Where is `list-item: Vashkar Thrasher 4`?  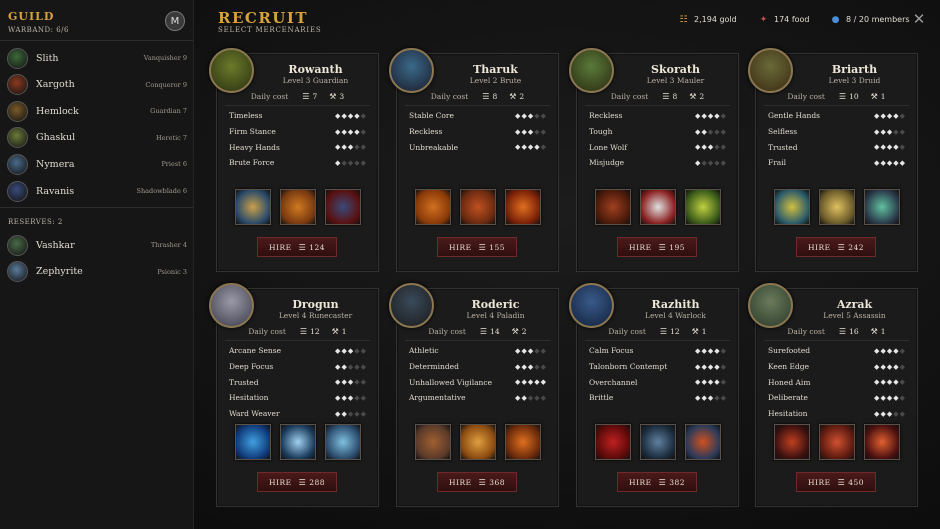 list-item: Vashkar Thrasher 4 is located at coordinates (97, 245).